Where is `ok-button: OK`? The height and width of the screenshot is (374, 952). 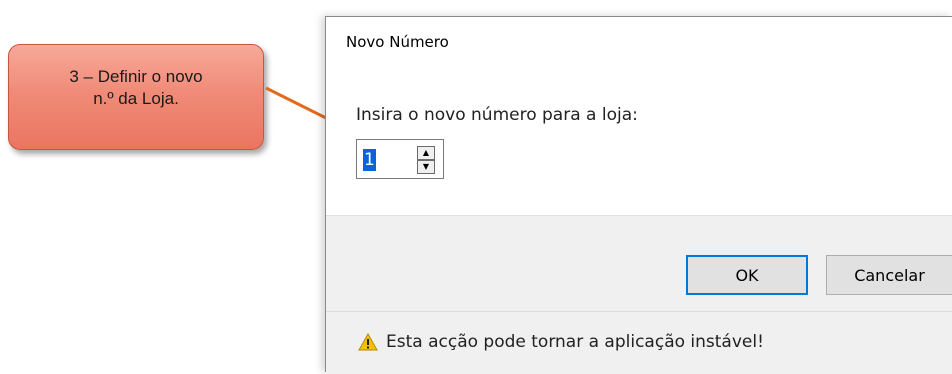 ok-button: OK is located at coordinates (747, 275).